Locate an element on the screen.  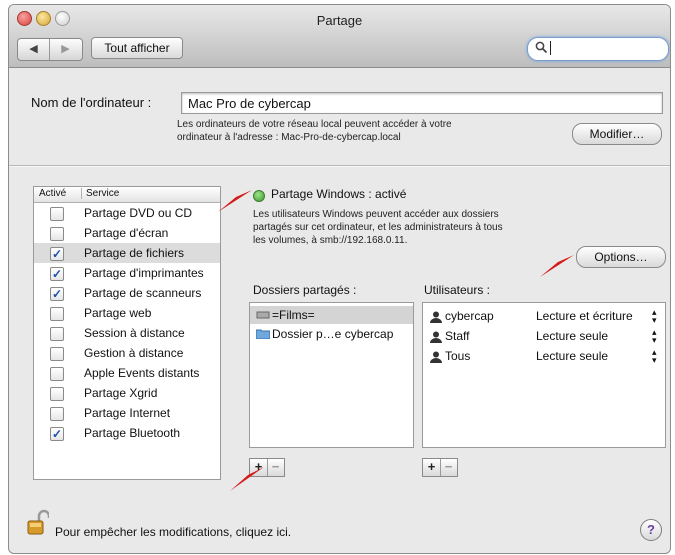
service-label: Partage d'écran is located at coordinates (126, 233).